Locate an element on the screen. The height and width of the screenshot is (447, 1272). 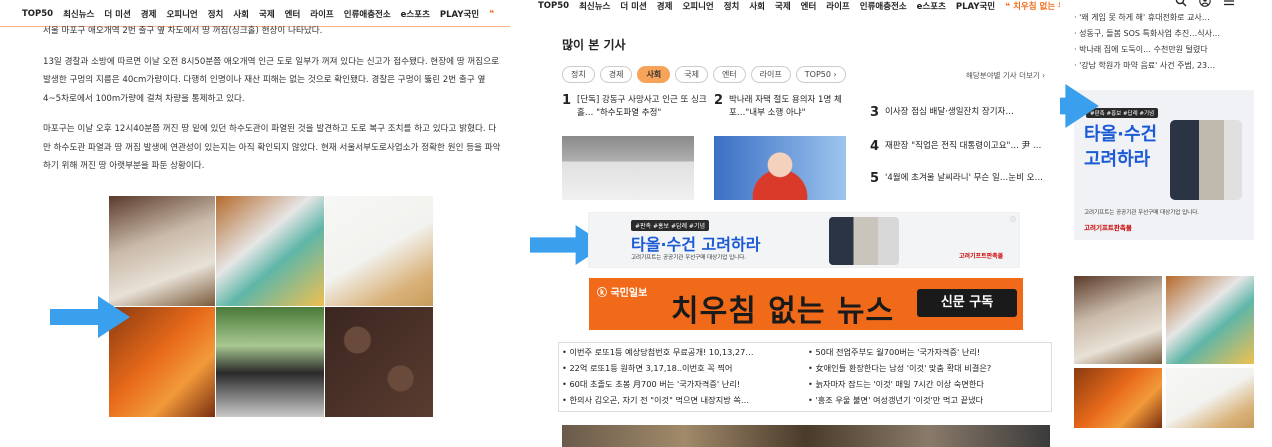
header-icons is located at coordinates (1205, 5).